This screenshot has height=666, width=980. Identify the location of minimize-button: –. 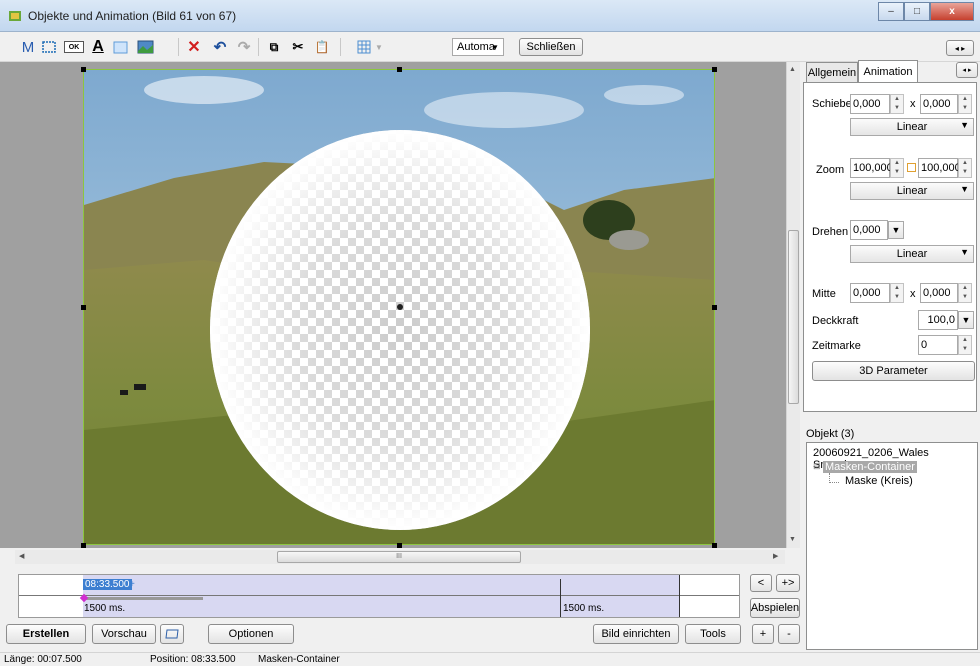
(891, 11).